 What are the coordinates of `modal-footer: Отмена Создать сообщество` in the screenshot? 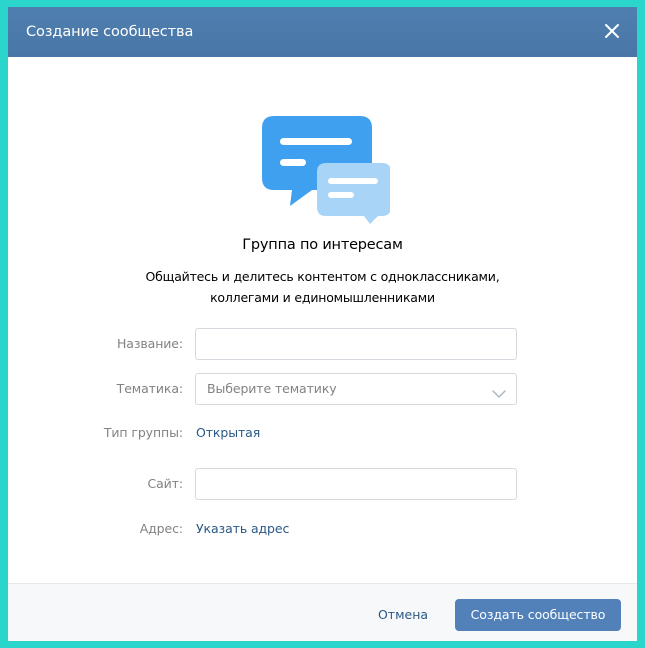 It's located at (322, 612).